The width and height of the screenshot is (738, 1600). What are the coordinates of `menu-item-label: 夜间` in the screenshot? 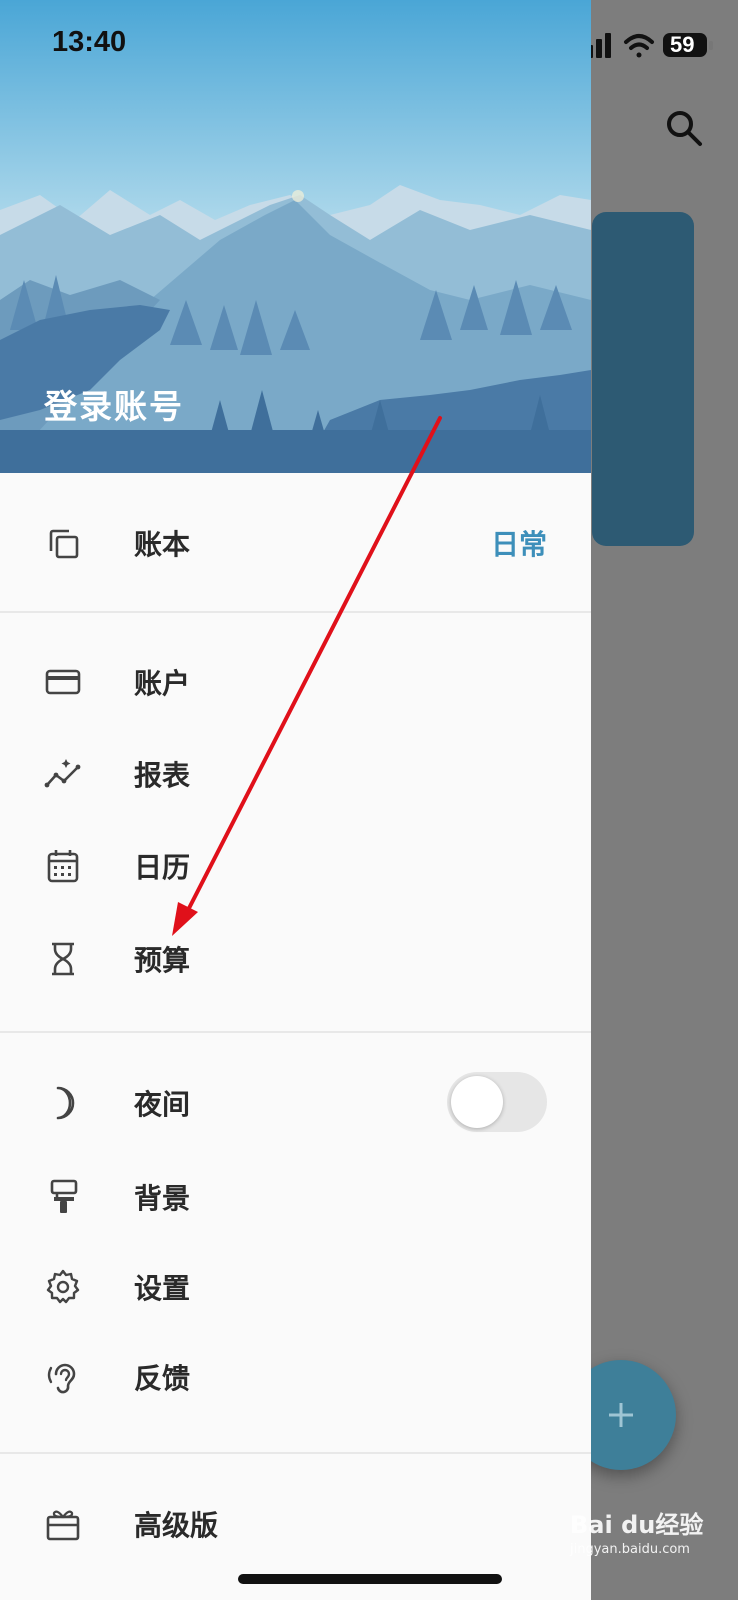 It's located at (162, 1104).